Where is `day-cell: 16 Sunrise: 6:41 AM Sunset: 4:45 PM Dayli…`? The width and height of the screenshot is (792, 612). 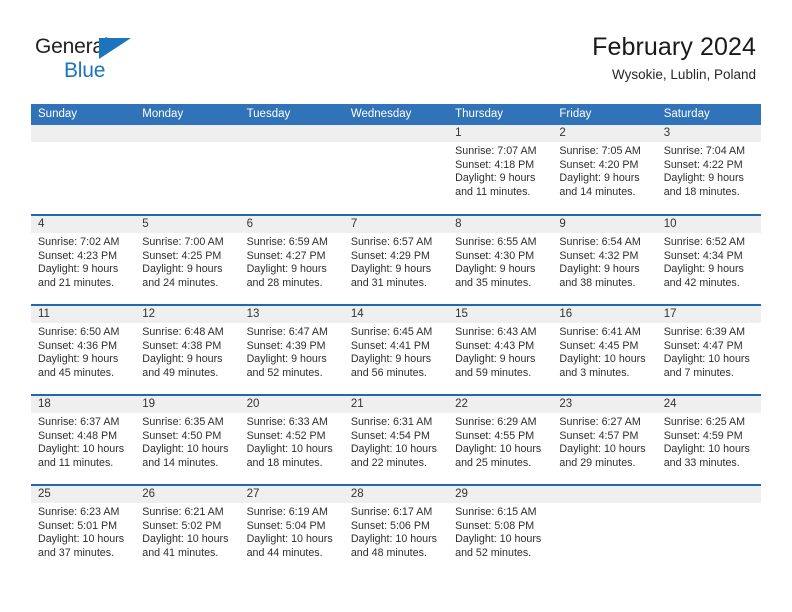
day-cell: 16 Sunrise: 6:41 AM Sunset: 4:45 PM Dayli… is located at coordinates (604, 349).